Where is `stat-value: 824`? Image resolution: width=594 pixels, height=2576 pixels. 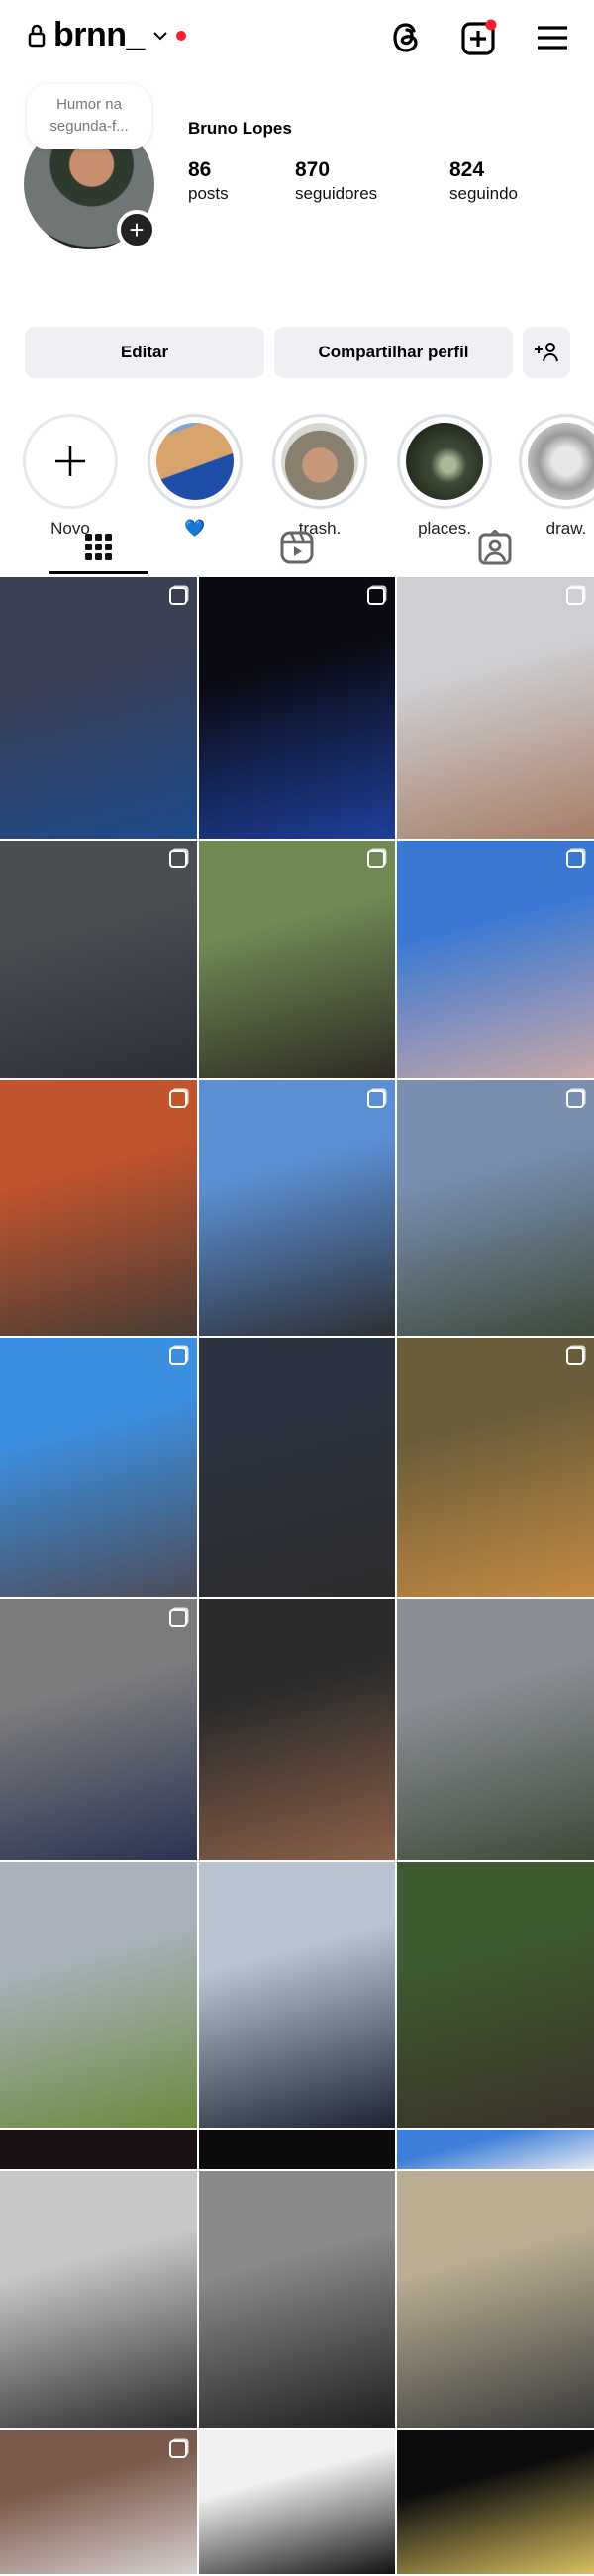 stat-value: 824 is located at coordinates (467, 170).